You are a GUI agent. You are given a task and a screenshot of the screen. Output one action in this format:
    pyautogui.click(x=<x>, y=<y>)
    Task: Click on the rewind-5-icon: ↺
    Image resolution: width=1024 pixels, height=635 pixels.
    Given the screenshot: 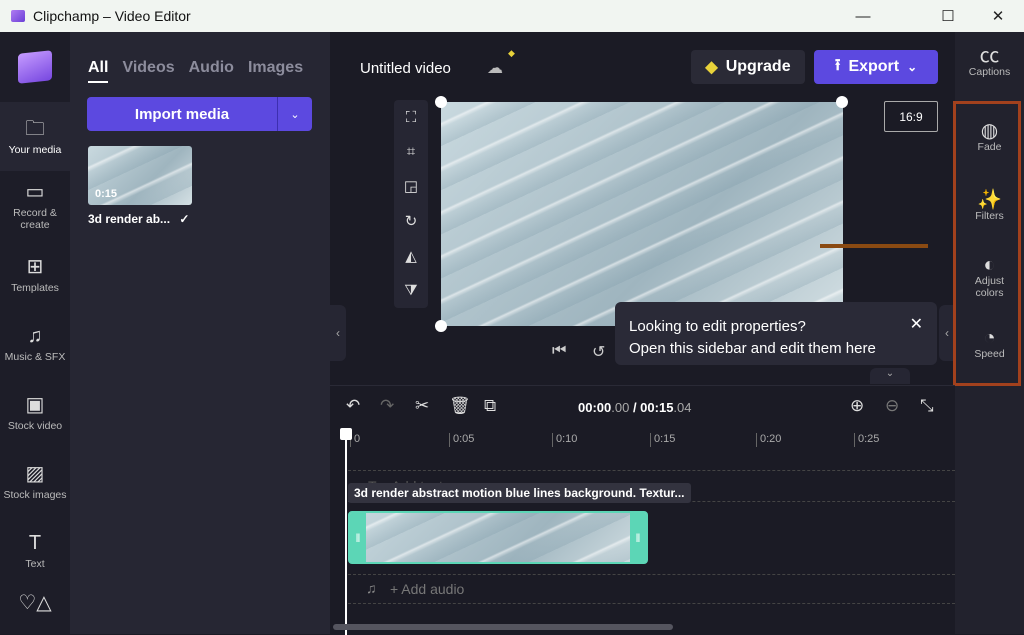 What is the action you would take?
    pyautogui.click(x=598, y=352)
    